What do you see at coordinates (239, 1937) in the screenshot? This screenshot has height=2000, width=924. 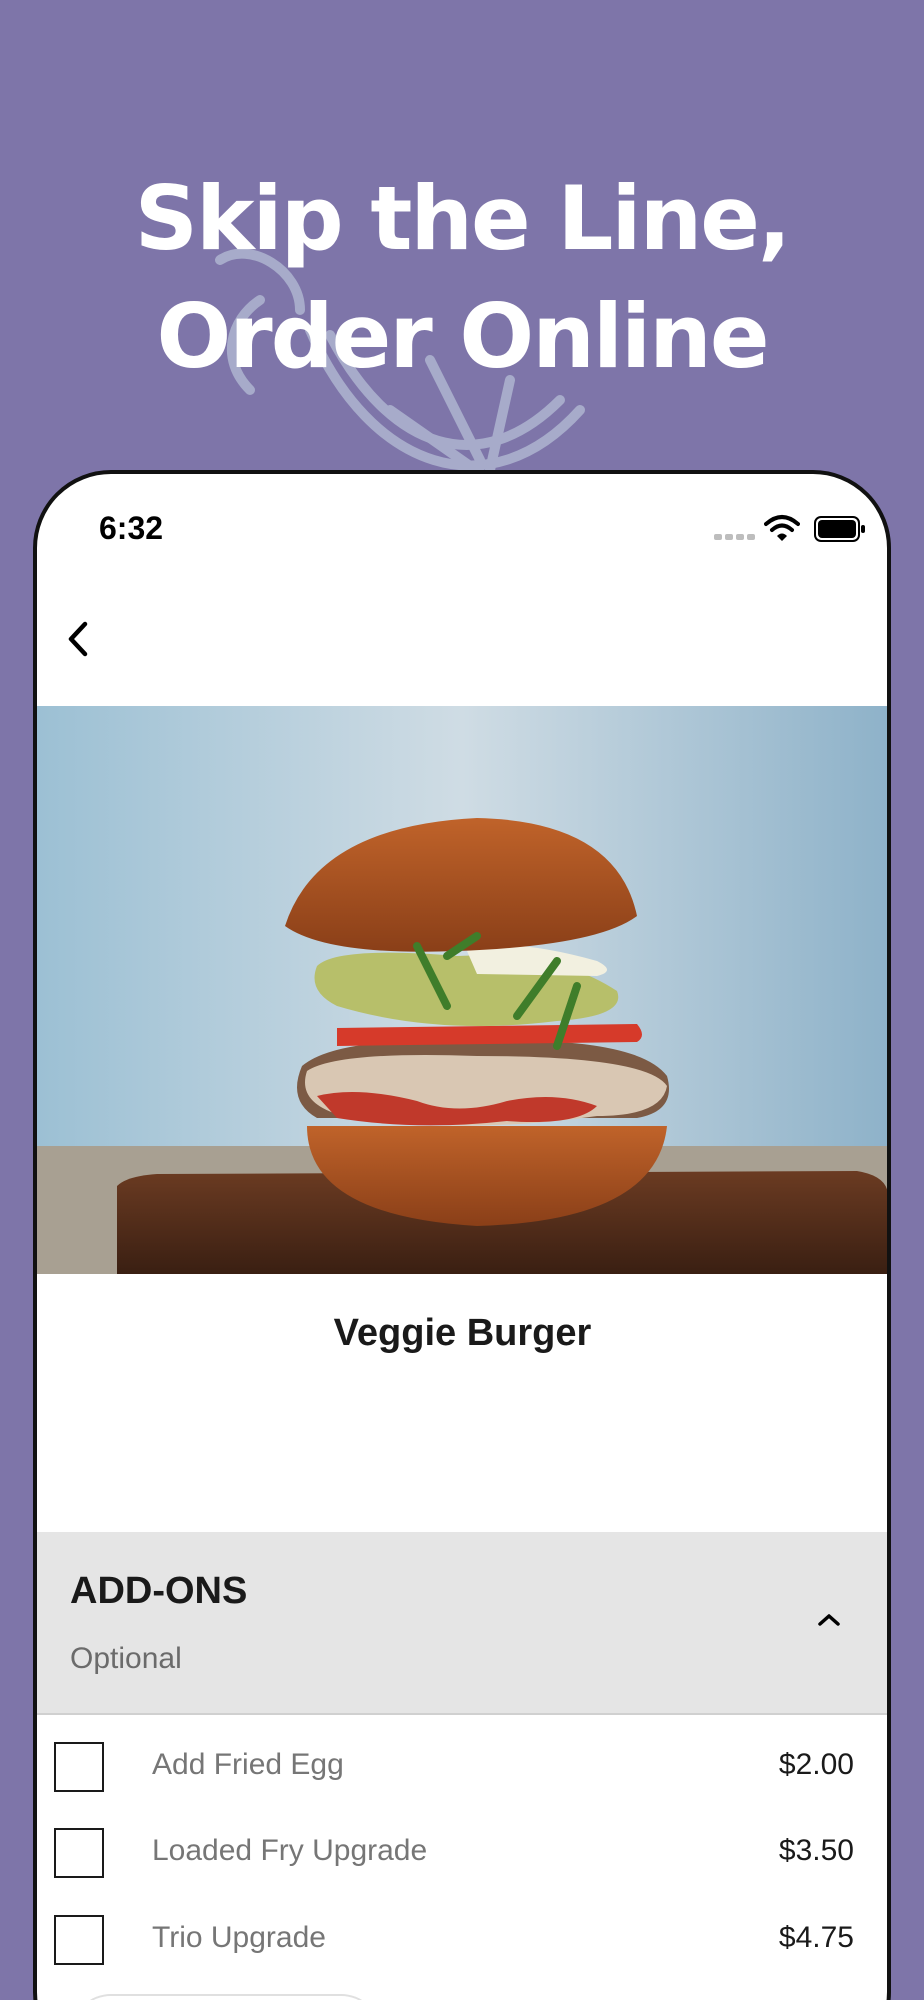 I see `addon-label: Trio Upgrade` at bounding box center [239, 1937].